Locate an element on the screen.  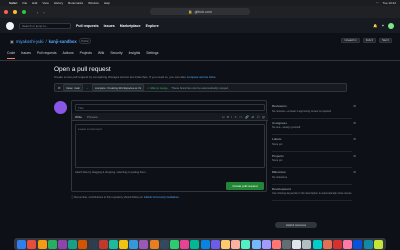
tab-issues: Issues is located at coordinates (26, 55).